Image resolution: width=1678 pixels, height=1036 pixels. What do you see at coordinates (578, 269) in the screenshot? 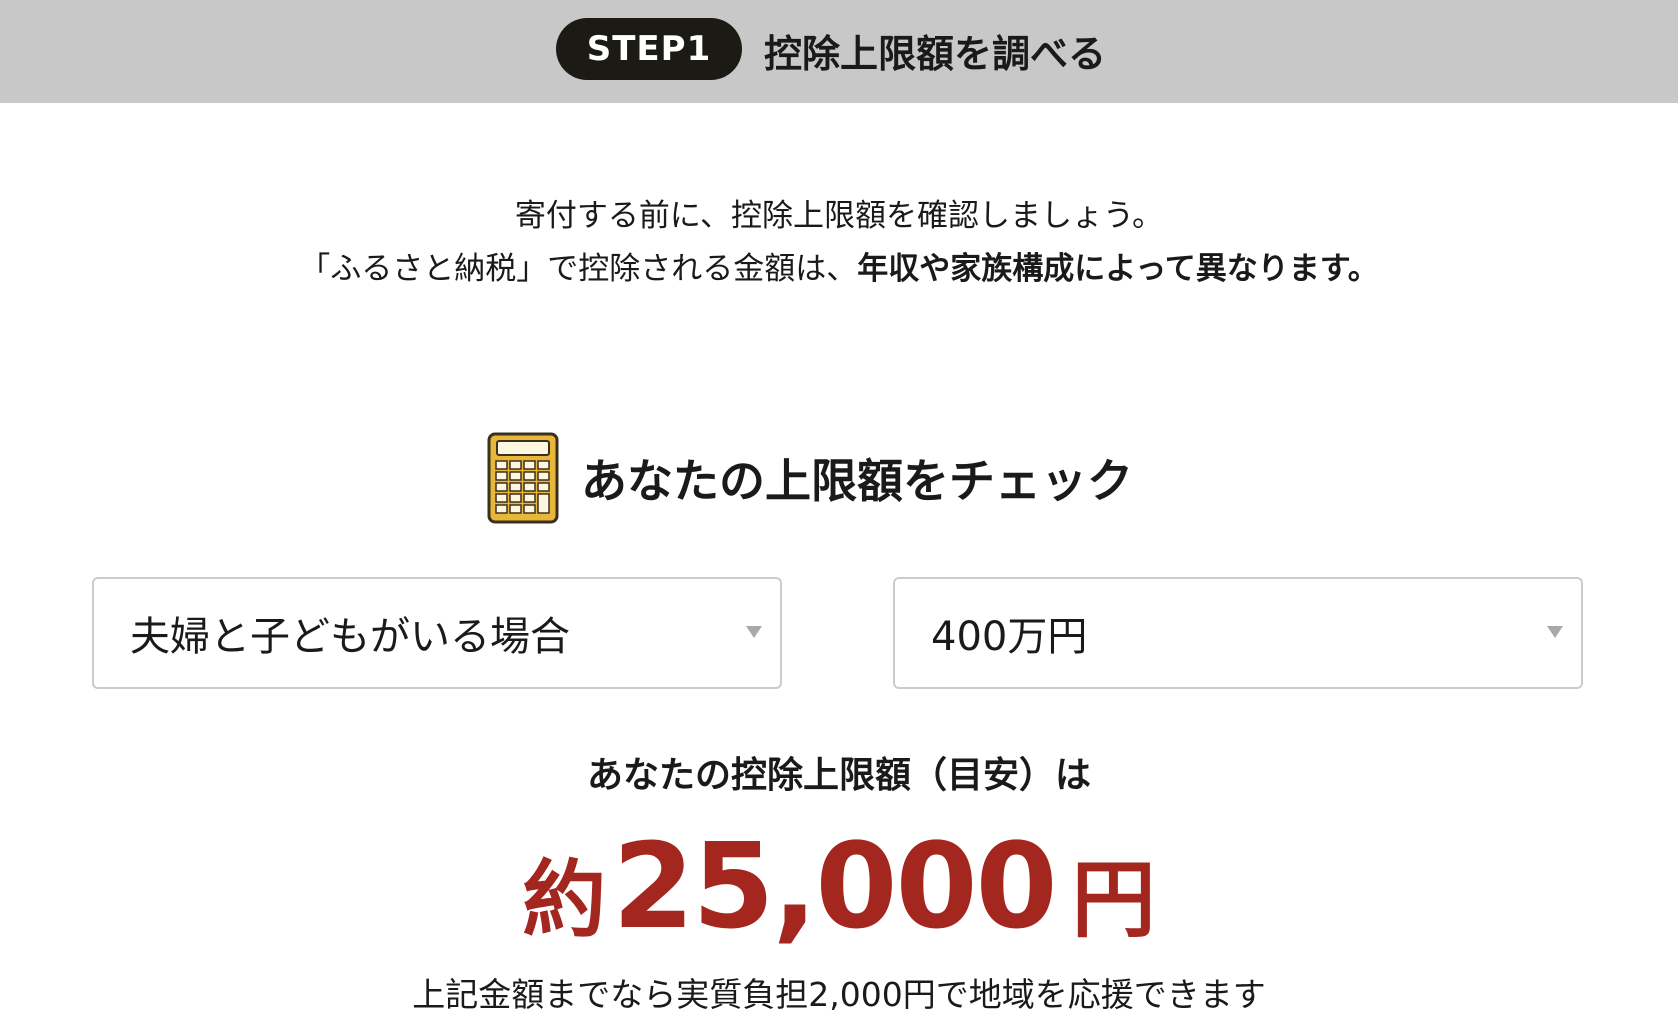
I see `intro-line-2-normal: 「ふるさと納税」で控除される金額は、` at bounding box center [578, 269].